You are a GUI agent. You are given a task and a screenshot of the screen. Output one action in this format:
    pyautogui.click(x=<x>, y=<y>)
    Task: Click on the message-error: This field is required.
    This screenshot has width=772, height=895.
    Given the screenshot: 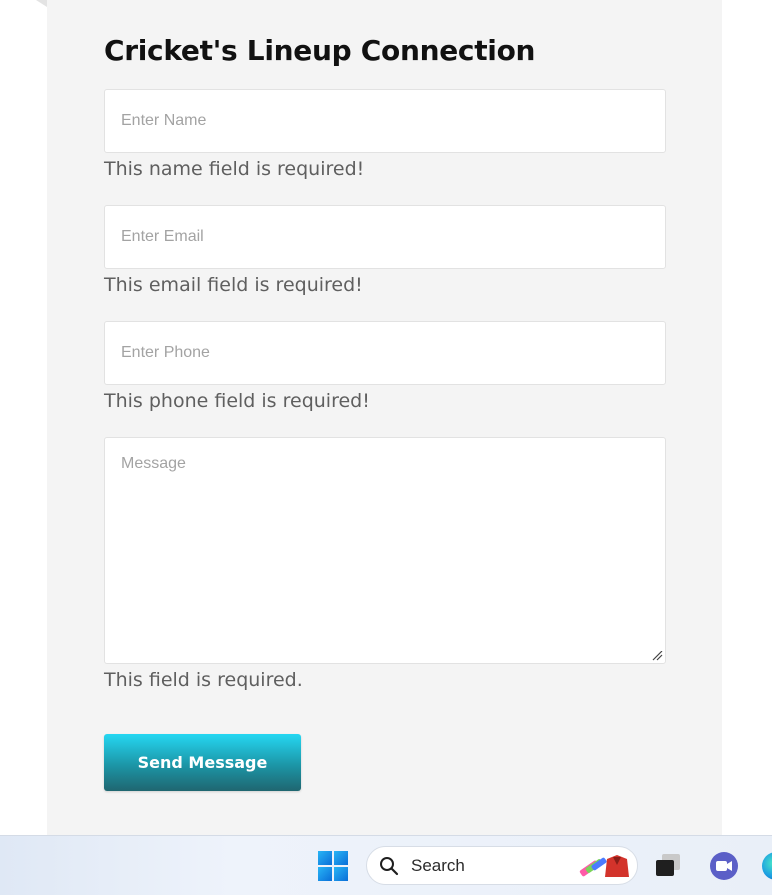 What is the action you would take?
    pyautogui.click(x=203, y=680)
    